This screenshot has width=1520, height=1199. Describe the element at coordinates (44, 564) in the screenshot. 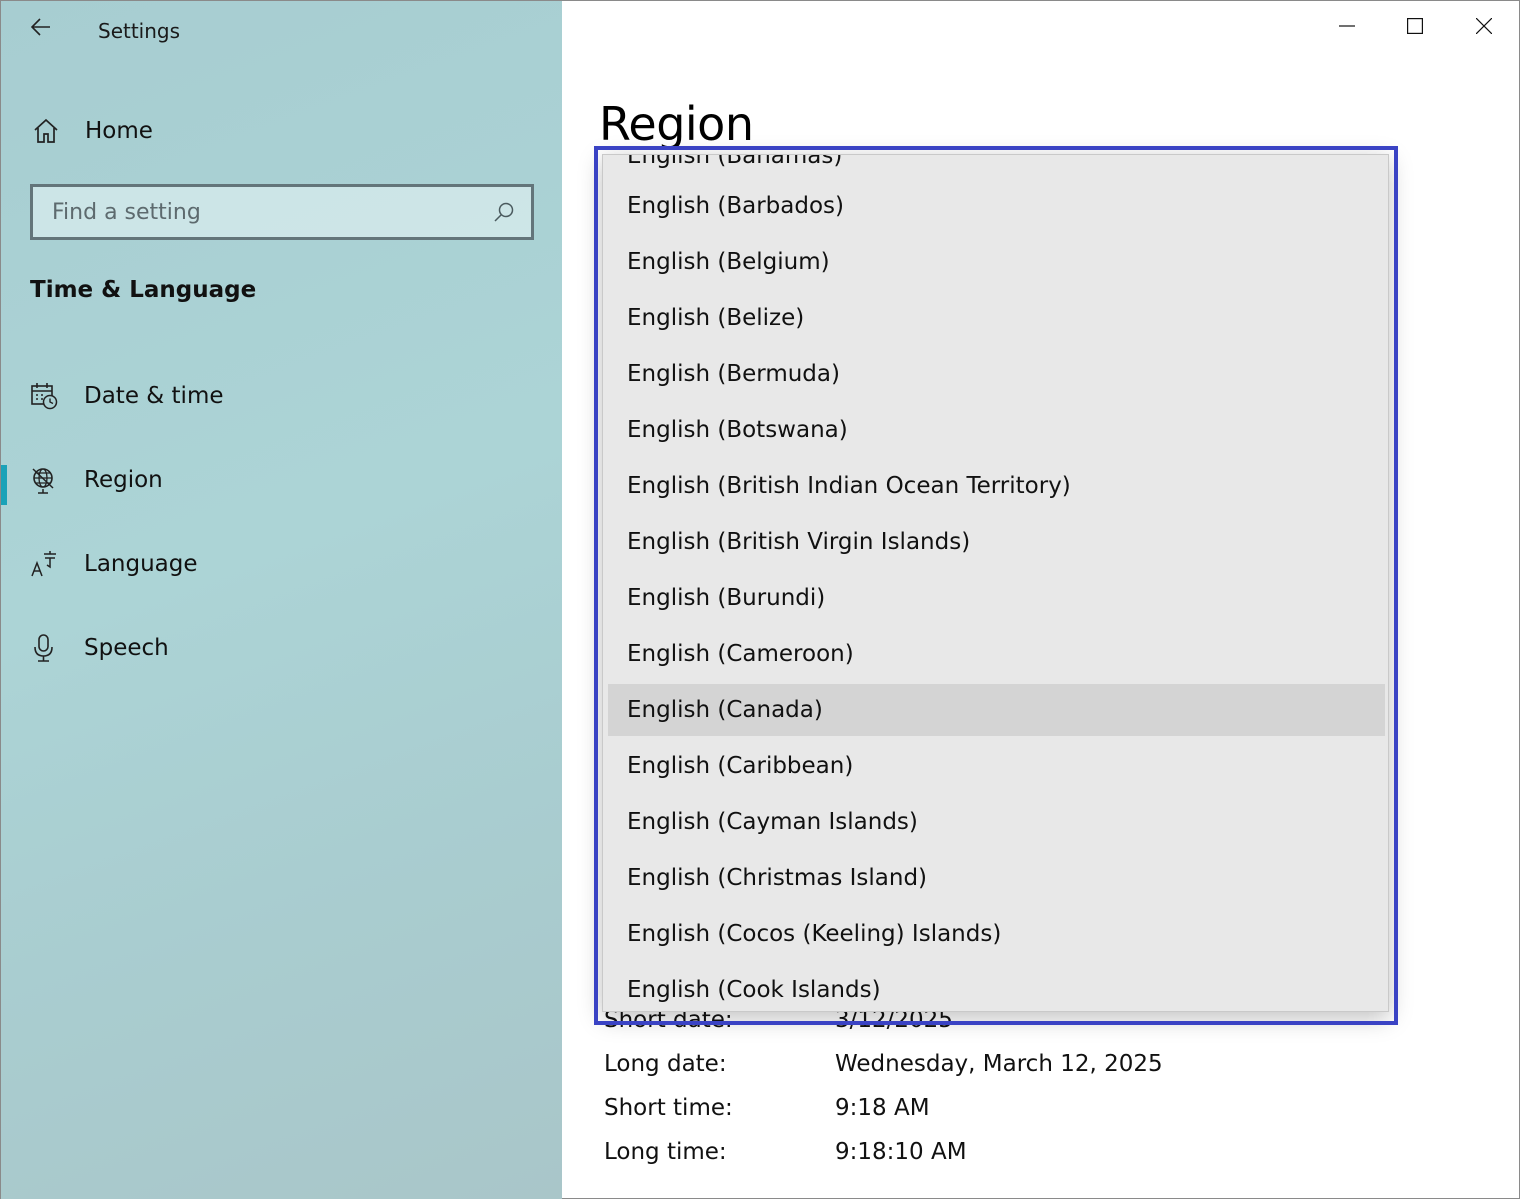

I see `language-icon` at that location.